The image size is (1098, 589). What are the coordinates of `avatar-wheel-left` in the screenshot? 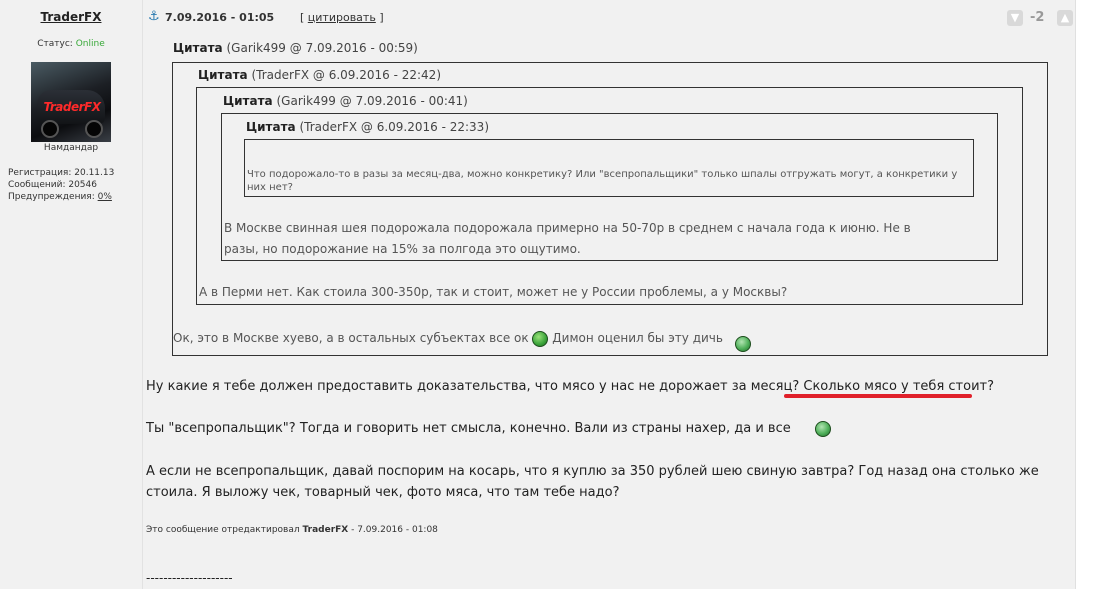 It's located at (50, 129).